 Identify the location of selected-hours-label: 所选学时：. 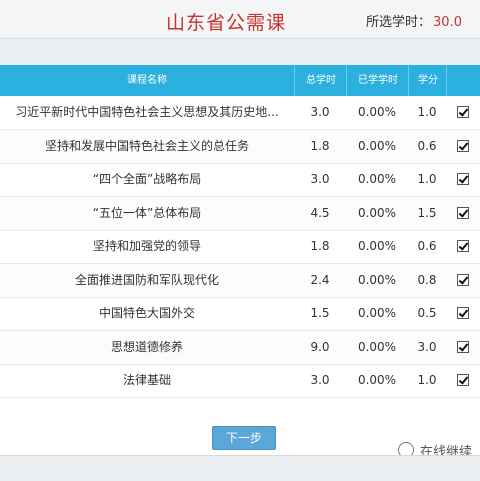
(398, 22).